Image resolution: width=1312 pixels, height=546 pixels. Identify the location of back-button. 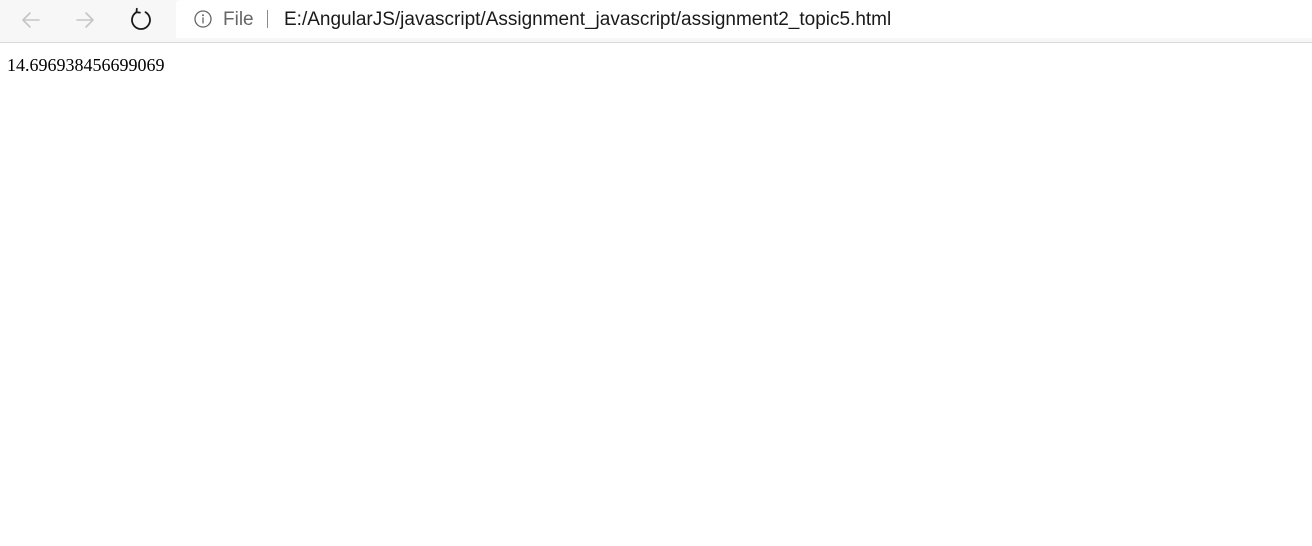
(31, 20).